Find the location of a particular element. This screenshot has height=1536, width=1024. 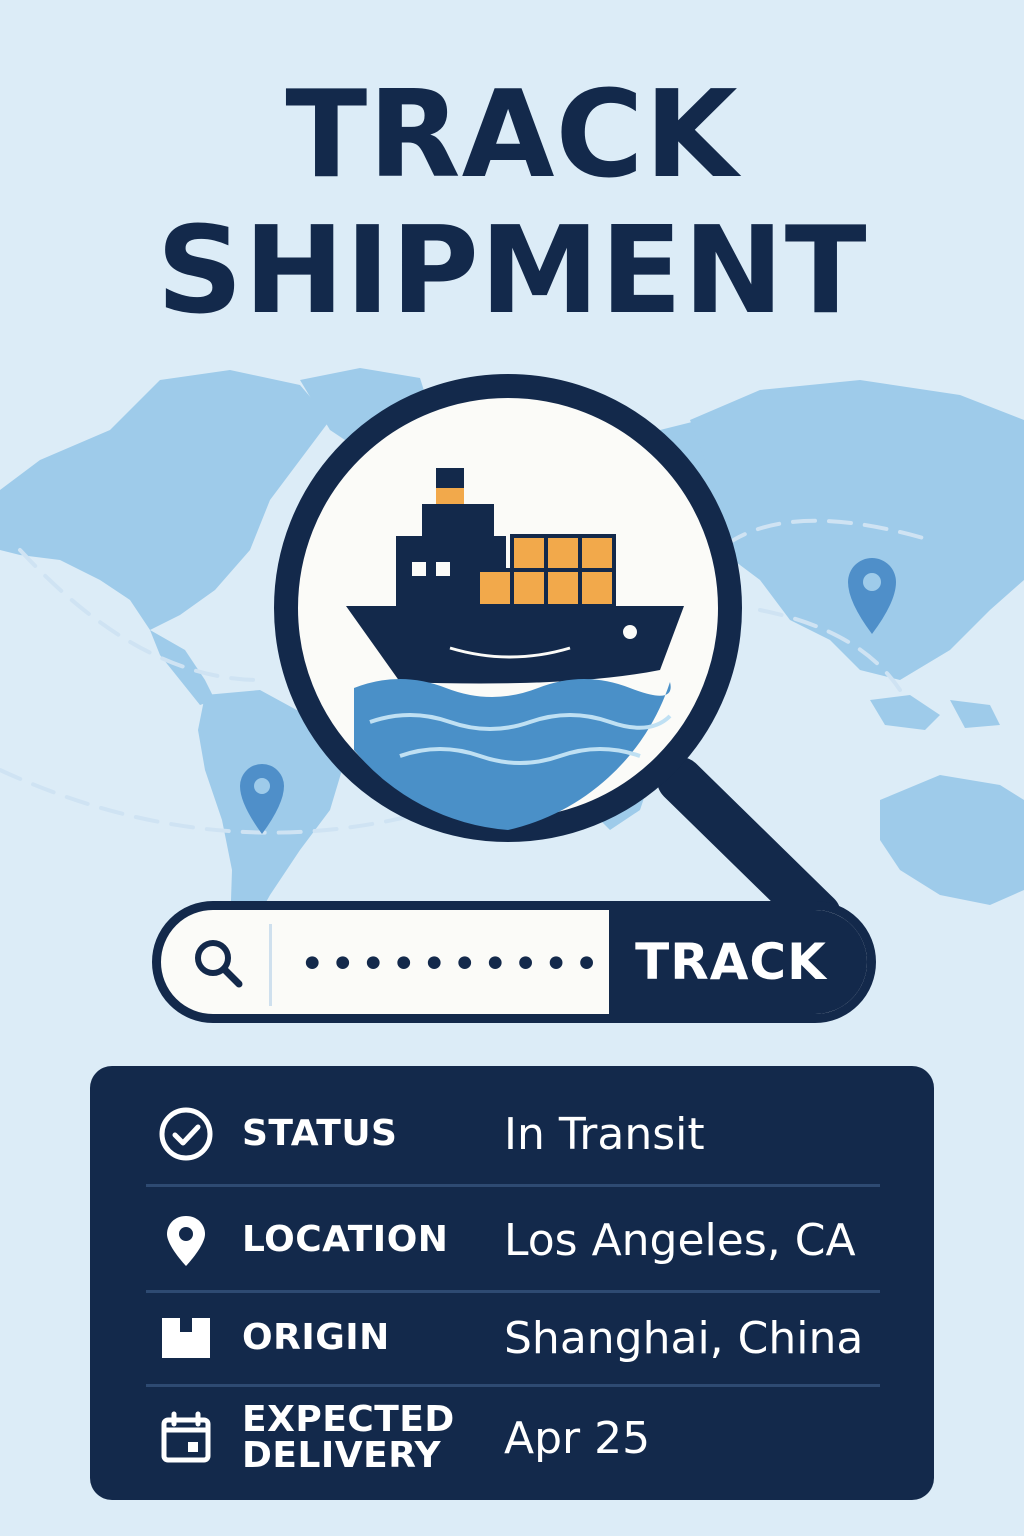

status-value: In Transit is located at coordinates (604, 1134).